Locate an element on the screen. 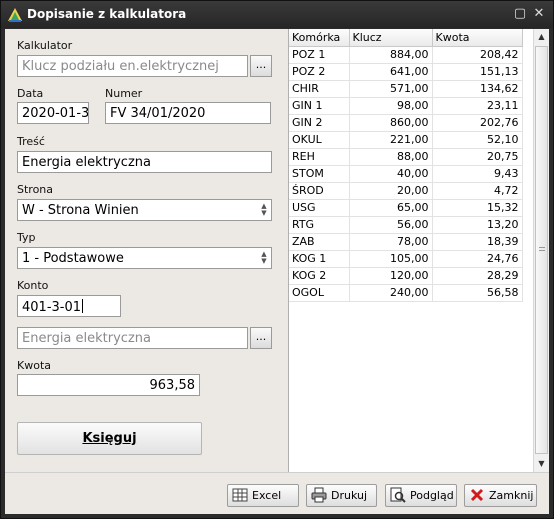 Image resolution: width=554 pixels, height=519 pixels. grid-header-row: Komórka Klucz Kwota is located at coordinates (406, 38).